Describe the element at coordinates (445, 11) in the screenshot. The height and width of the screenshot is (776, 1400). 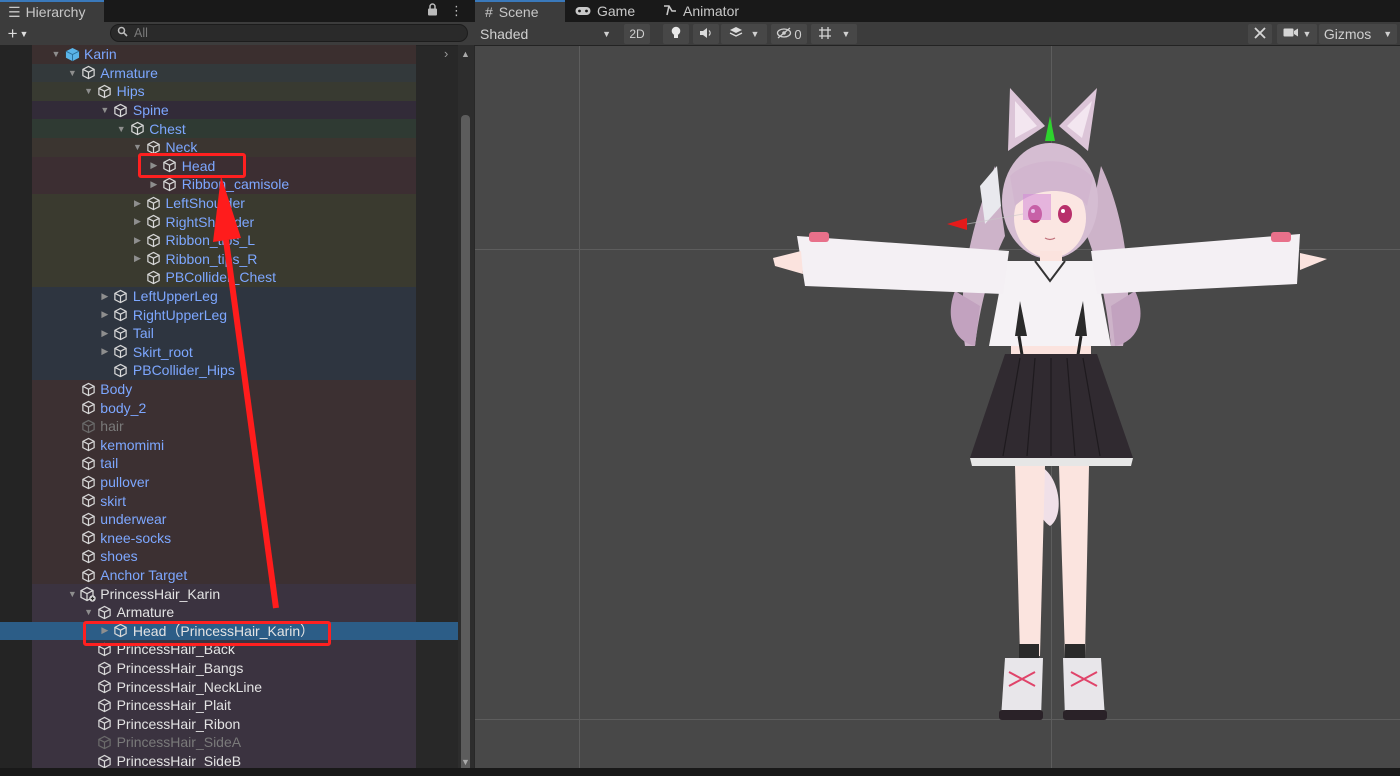
I see `hierarchy-tab-icons: ⋮` at that location.